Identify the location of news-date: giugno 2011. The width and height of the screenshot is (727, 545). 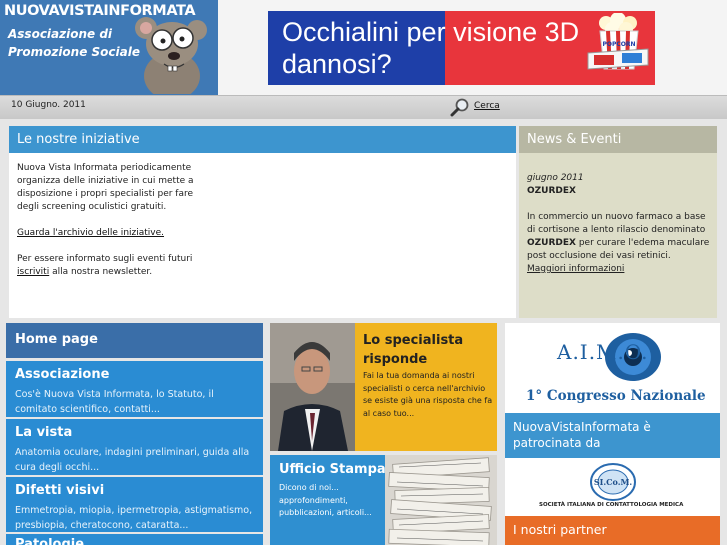
(555, 178).